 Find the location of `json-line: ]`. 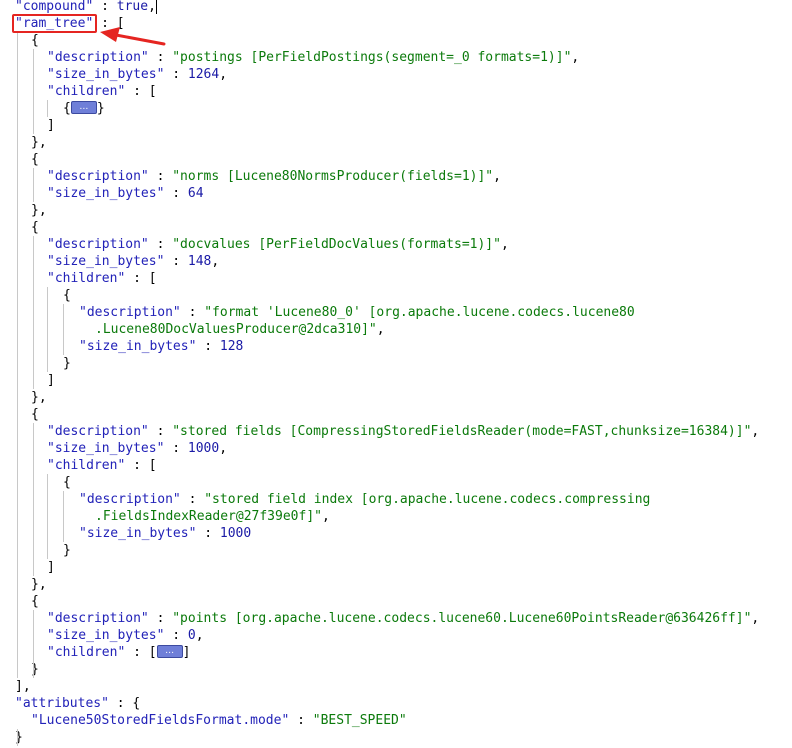

json-line: ] is located at coordinates (51, 380).